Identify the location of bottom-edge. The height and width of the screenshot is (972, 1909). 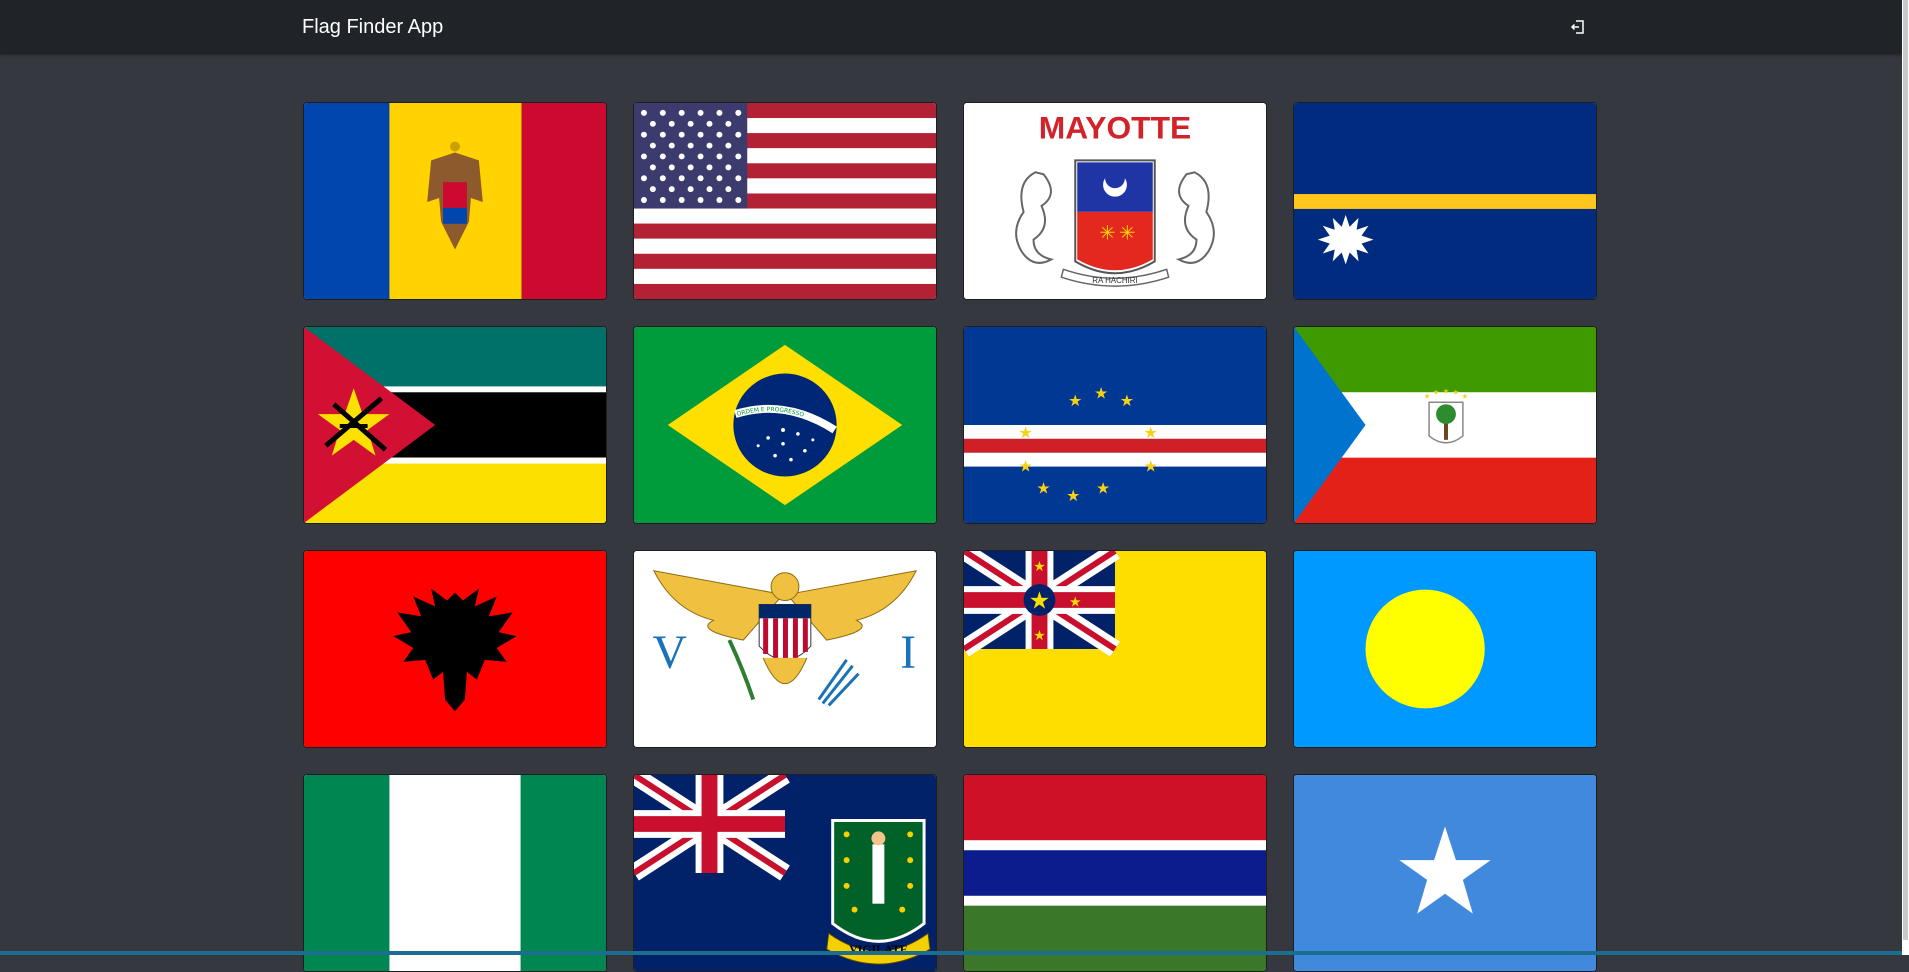
(951, 953).